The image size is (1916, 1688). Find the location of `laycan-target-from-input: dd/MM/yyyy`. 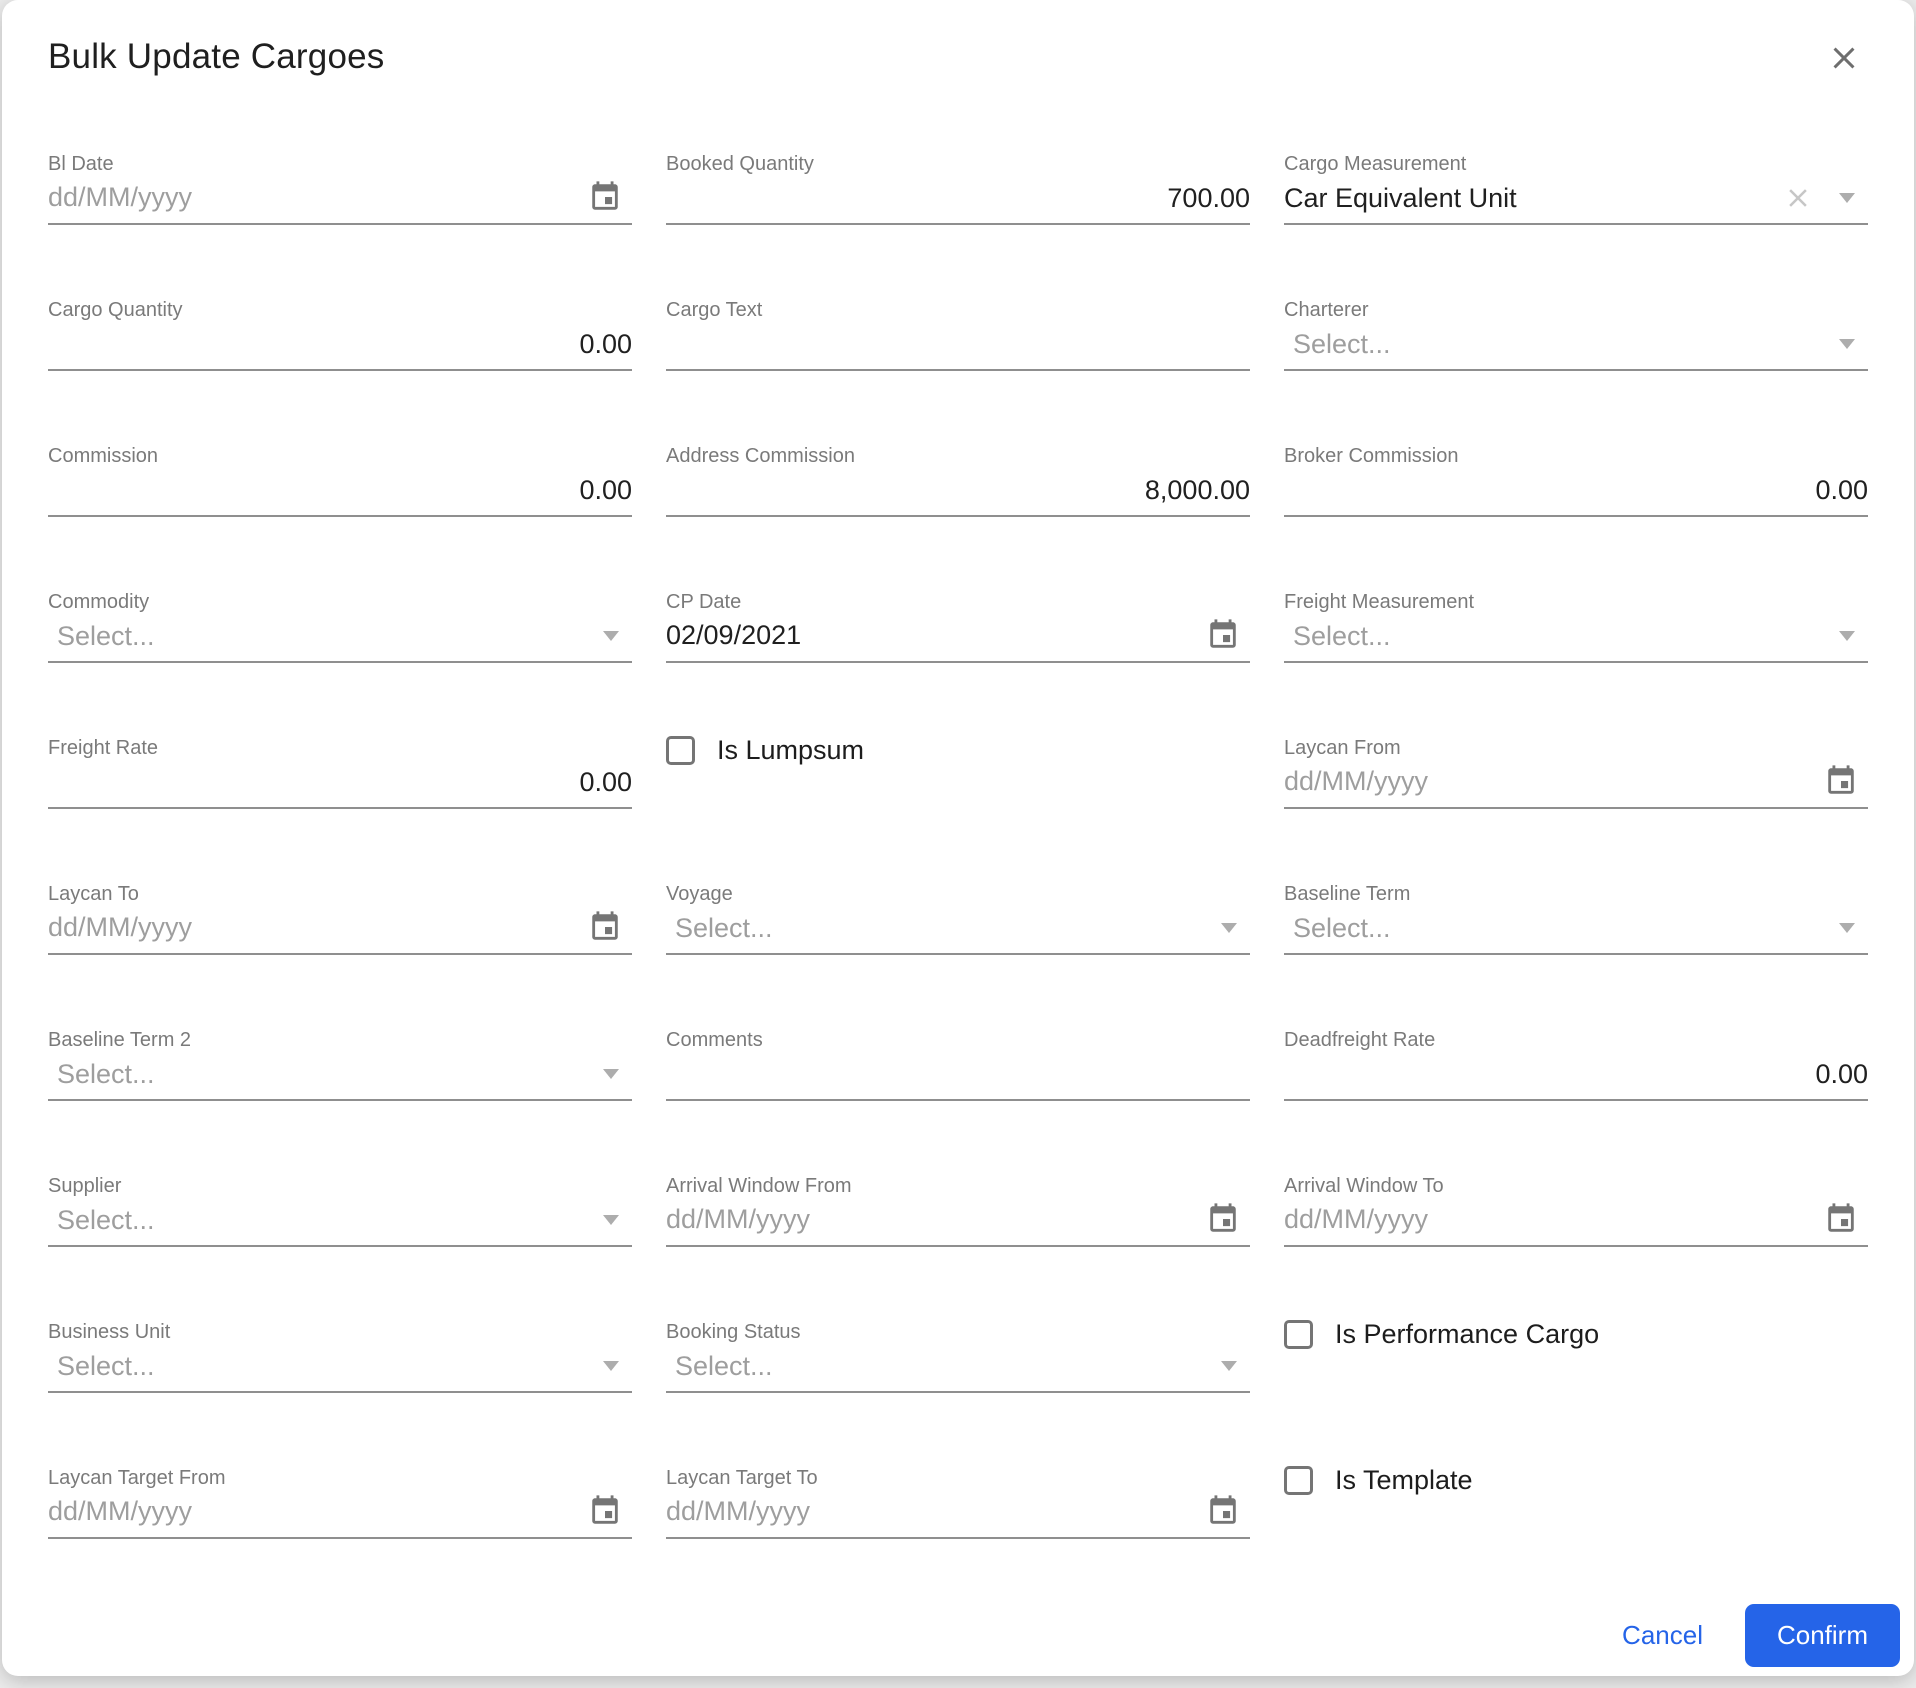

laycan-target-from-input: dd/MM/yyyy is located at coordinates (340, 1515).